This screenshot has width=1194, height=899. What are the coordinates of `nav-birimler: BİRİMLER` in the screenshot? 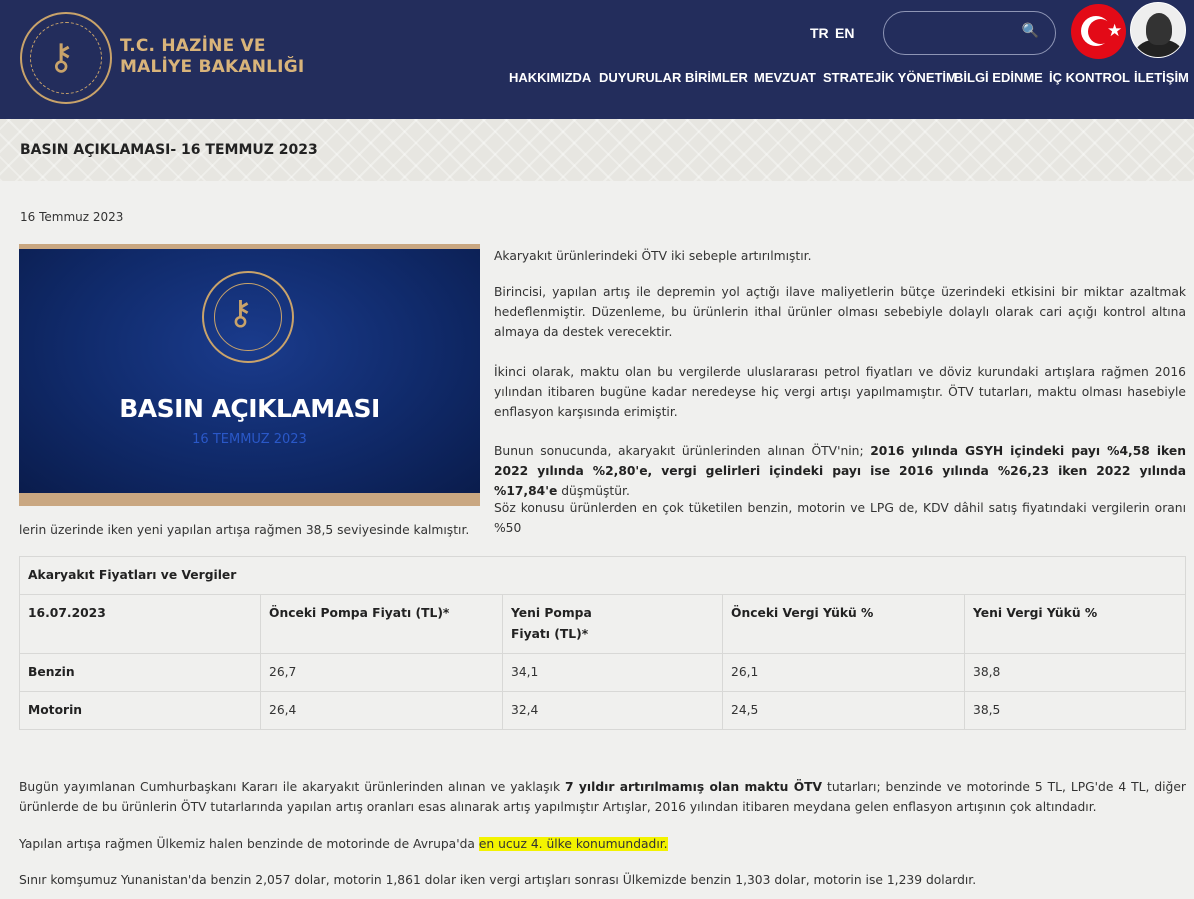 It's located at (716, 77).